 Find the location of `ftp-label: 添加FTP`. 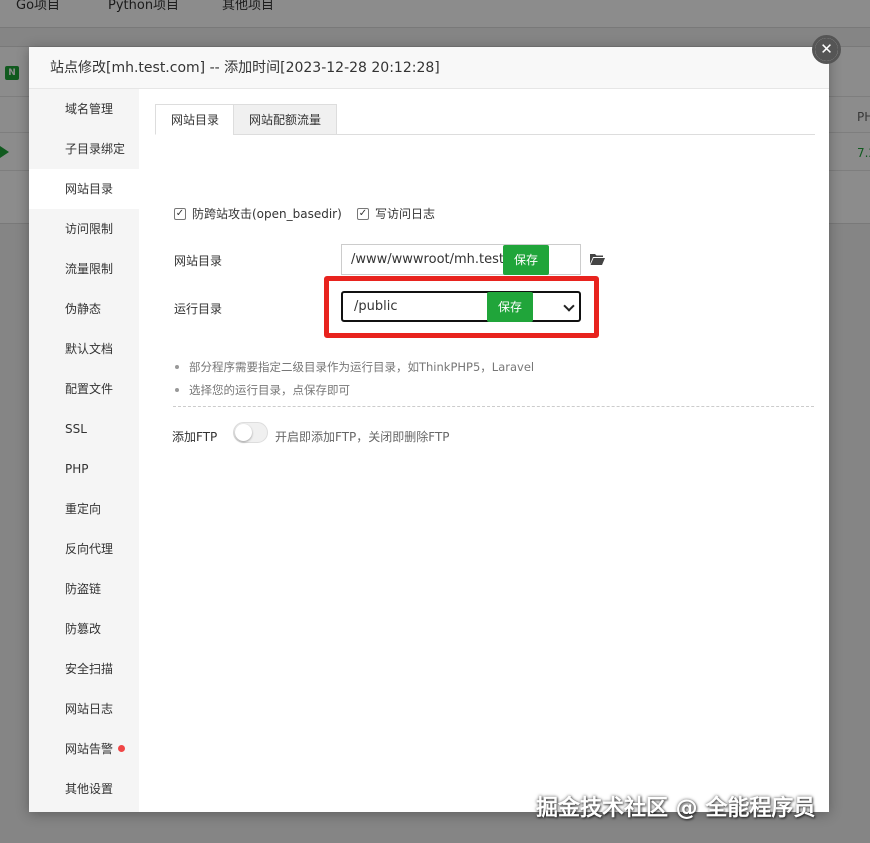

ftp-label: 添加FTP is located at coordinates (195, 437).